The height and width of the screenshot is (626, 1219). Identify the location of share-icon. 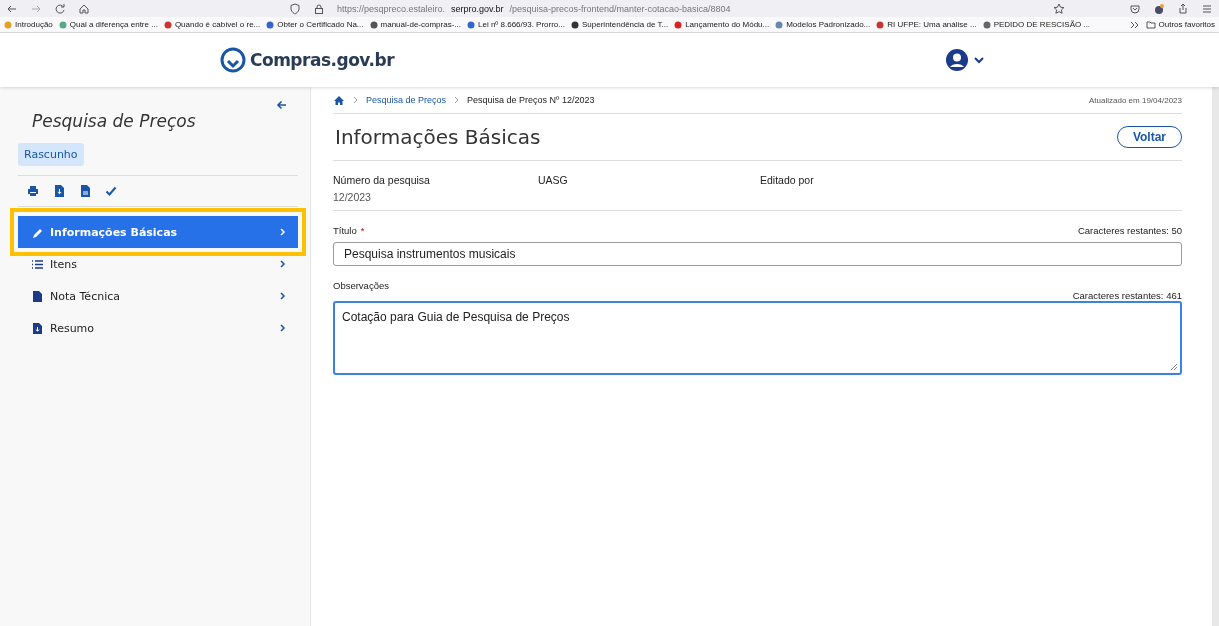
(1183, 8).